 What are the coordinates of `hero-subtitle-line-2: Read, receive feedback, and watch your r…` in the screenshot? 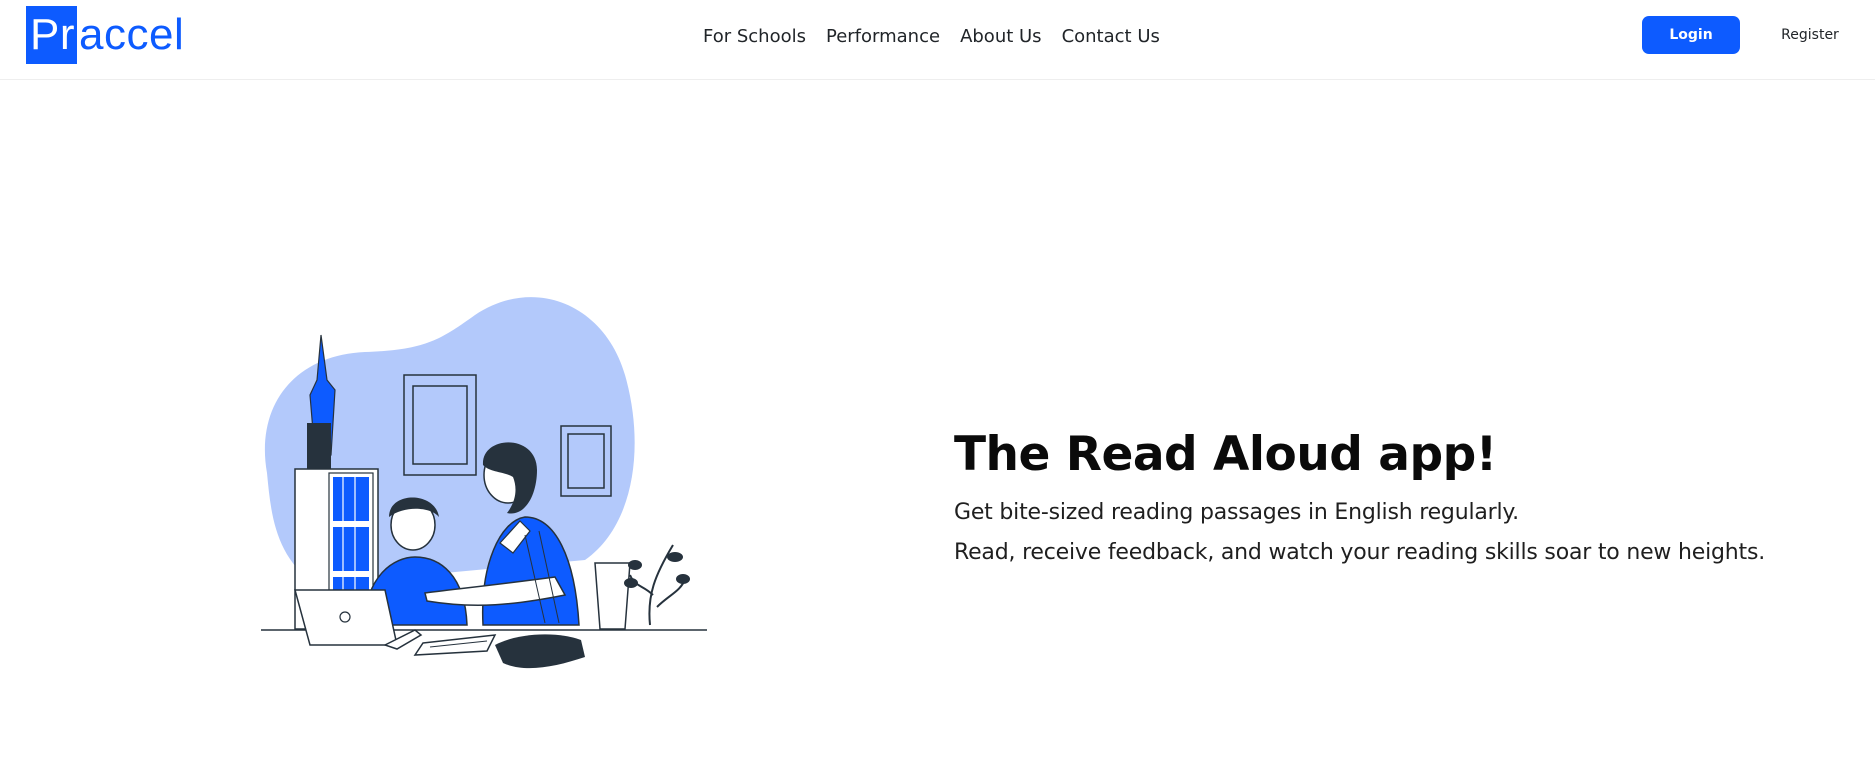 It's located at (1359, 552).